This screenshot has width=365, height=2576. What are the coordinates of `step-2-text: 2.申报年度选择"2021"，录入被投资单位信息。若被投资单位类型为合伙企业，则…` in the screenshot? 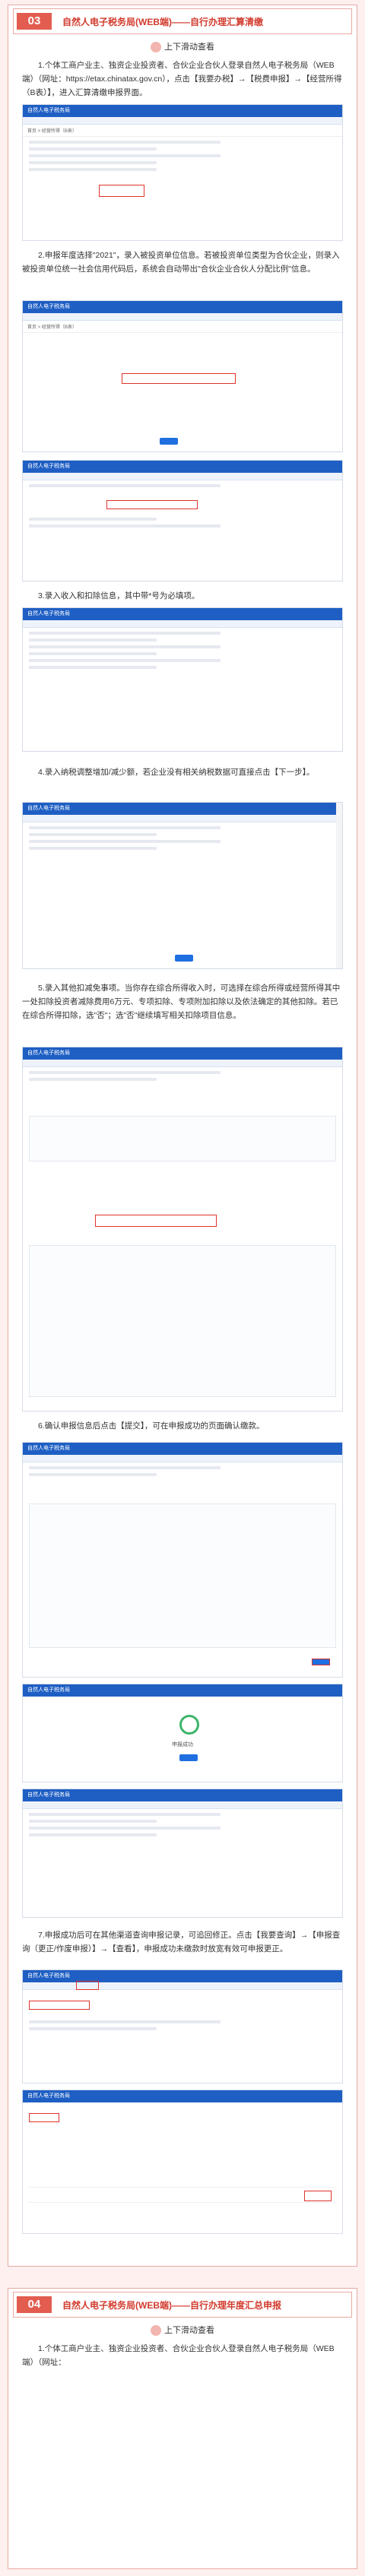 It's located at (181, 262).